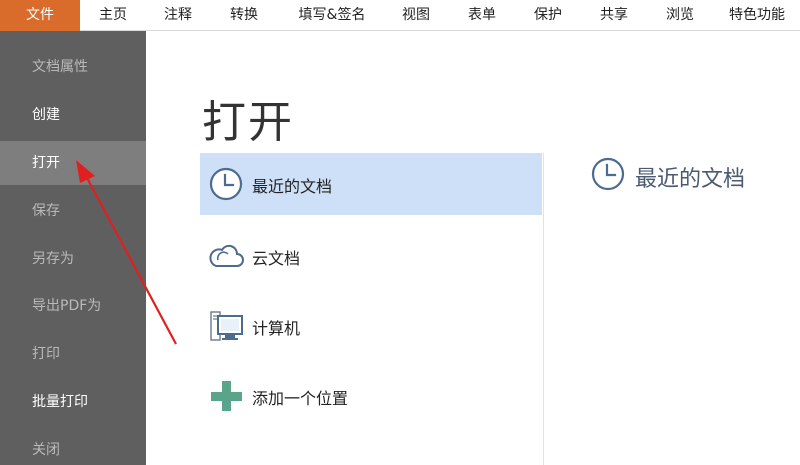 Image resolution: width=800 pixels, height=465 pixels. Describe the element at coordinates (226, 396) in the screenshot. I see `plus-icon` at that location.